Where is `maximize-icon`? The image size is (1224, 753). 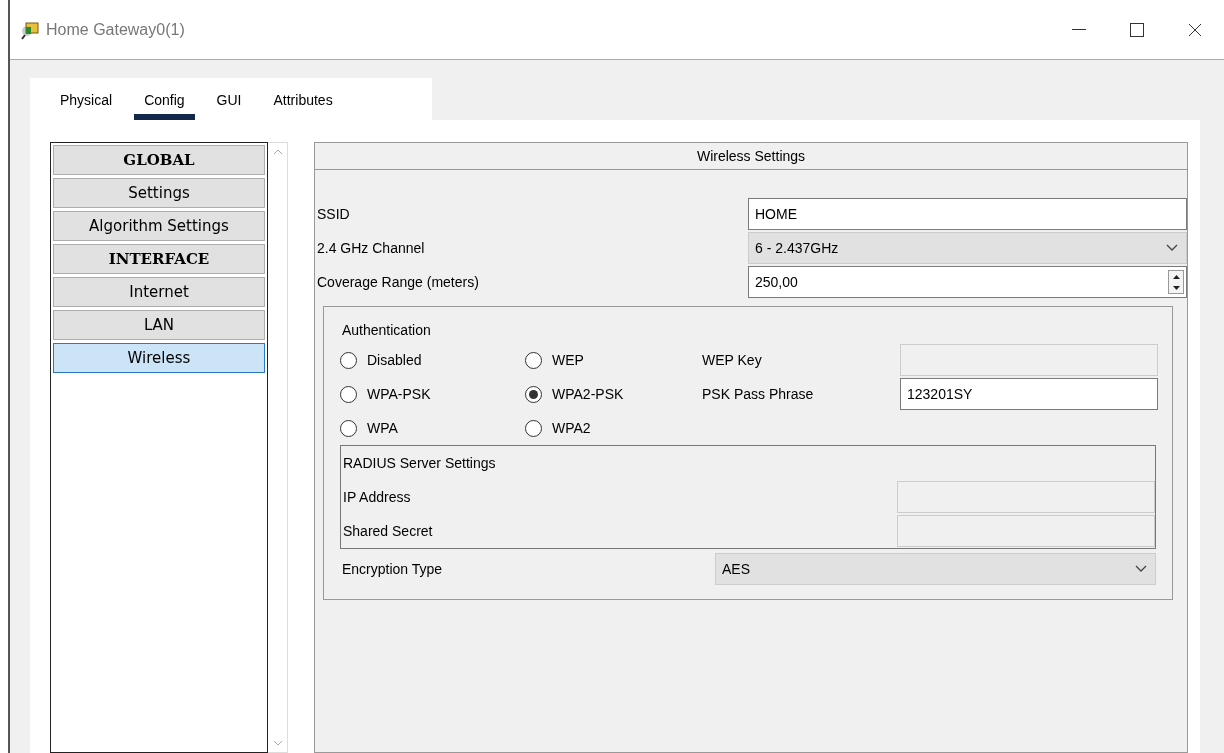
maximize-icon is located at coordinates (1137, 29).